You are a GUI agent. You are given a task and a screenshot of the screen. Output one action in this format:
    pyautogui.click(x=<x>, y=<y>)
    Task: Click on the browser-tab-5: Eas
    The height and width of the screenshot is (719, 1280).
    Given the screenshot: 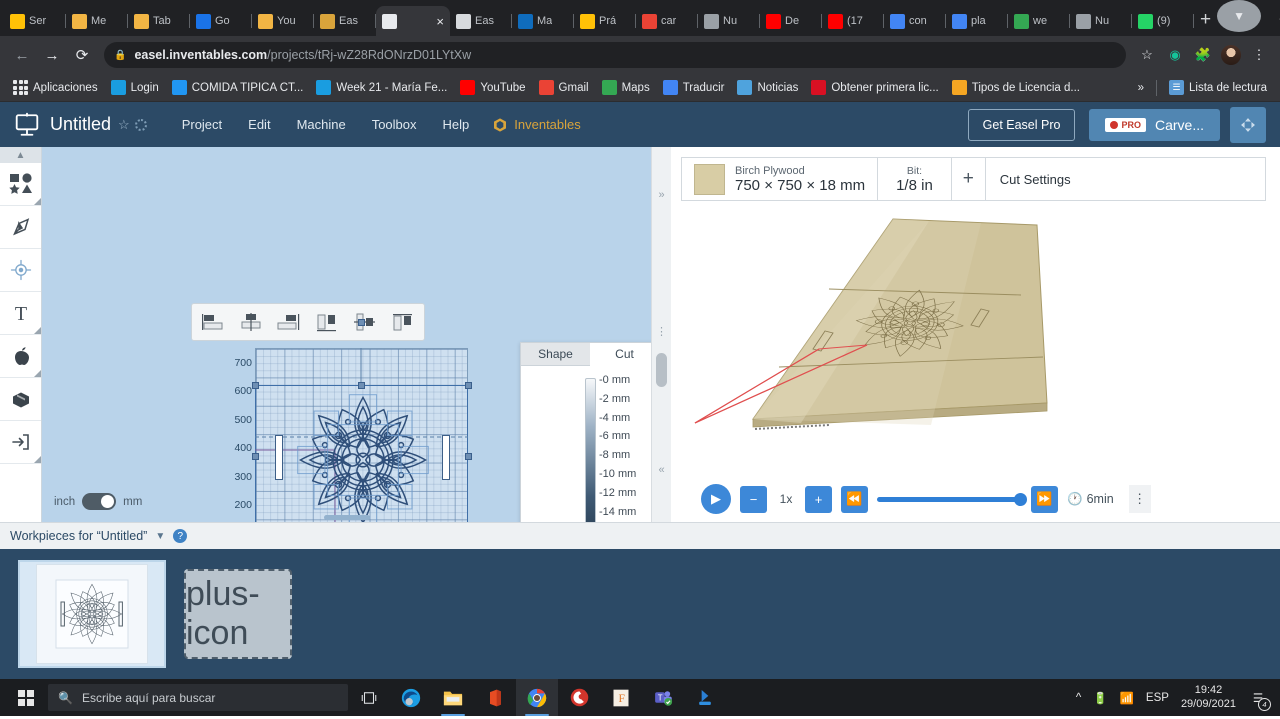 What is the action you would take?
    pyautogui.click(x=345, y=21)
    